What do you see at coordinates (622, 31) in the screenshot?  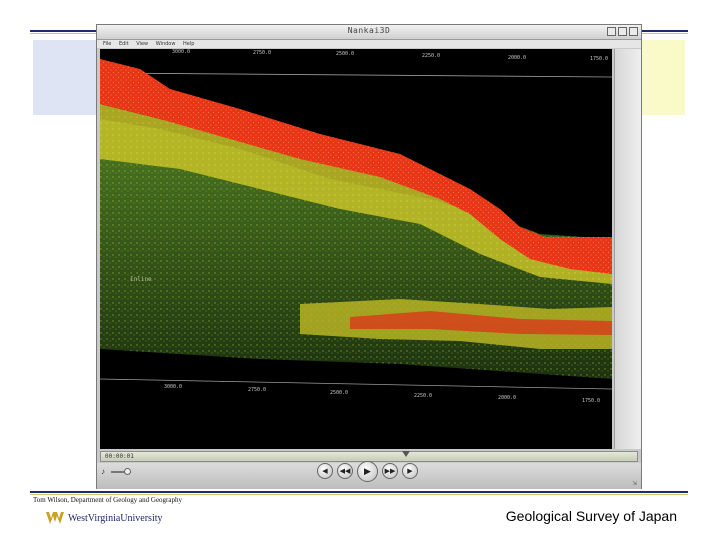 I see `maximize-button` at bounding box center [622, 31].